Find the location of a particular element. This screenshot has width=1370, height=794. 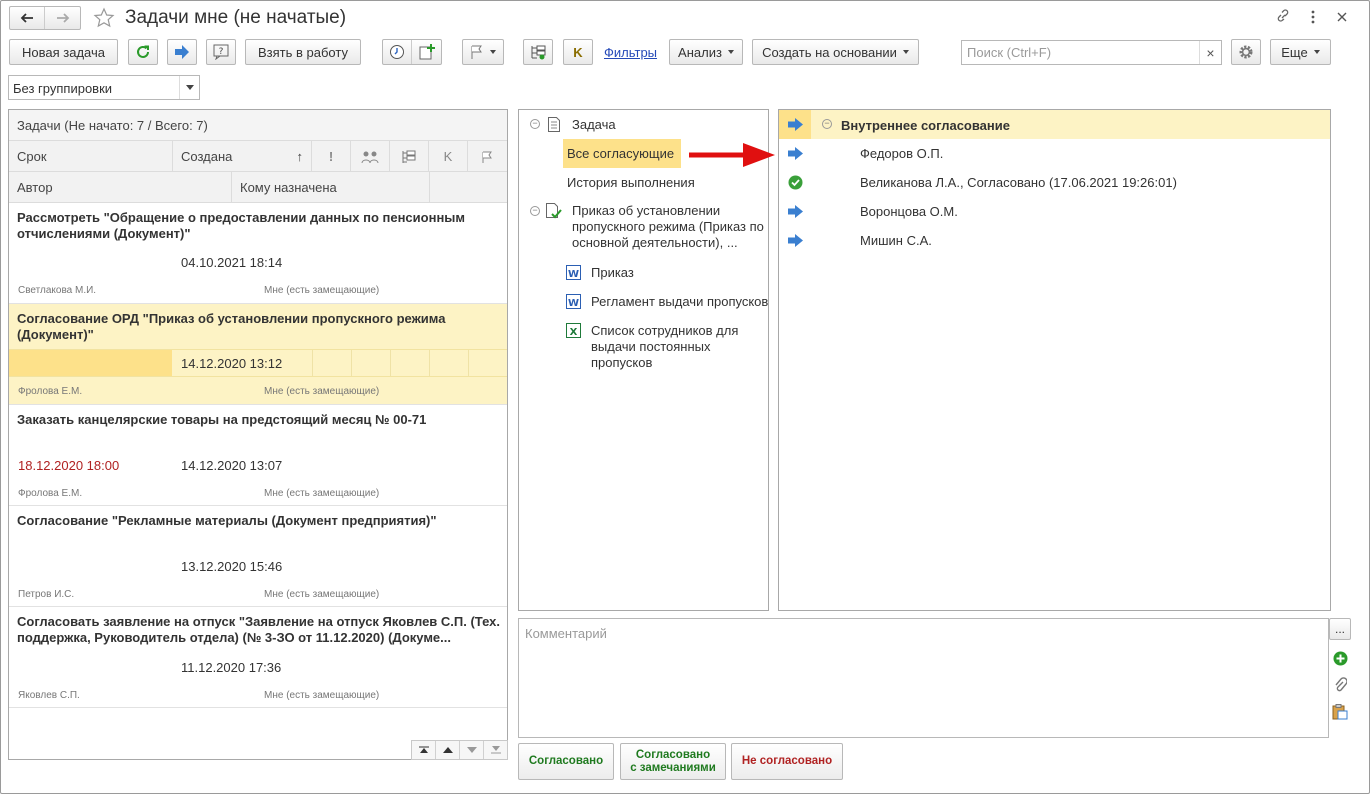

more-dropdown: Еще is located at coordinates (1300, 52).